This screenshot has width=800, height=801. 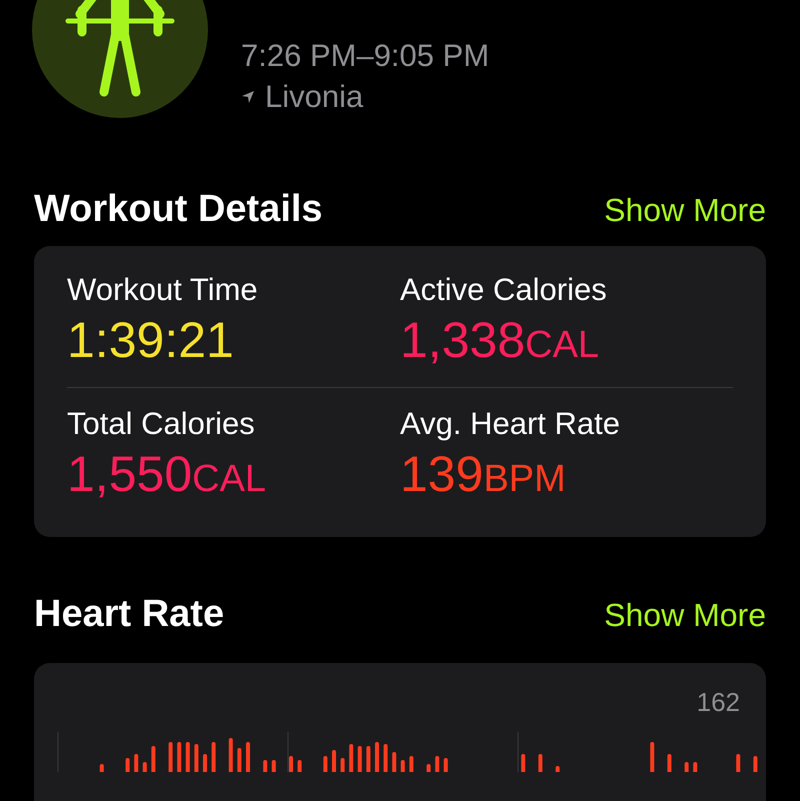 I want to click on metric-label: Workout Time, so click(x=163, y=290).